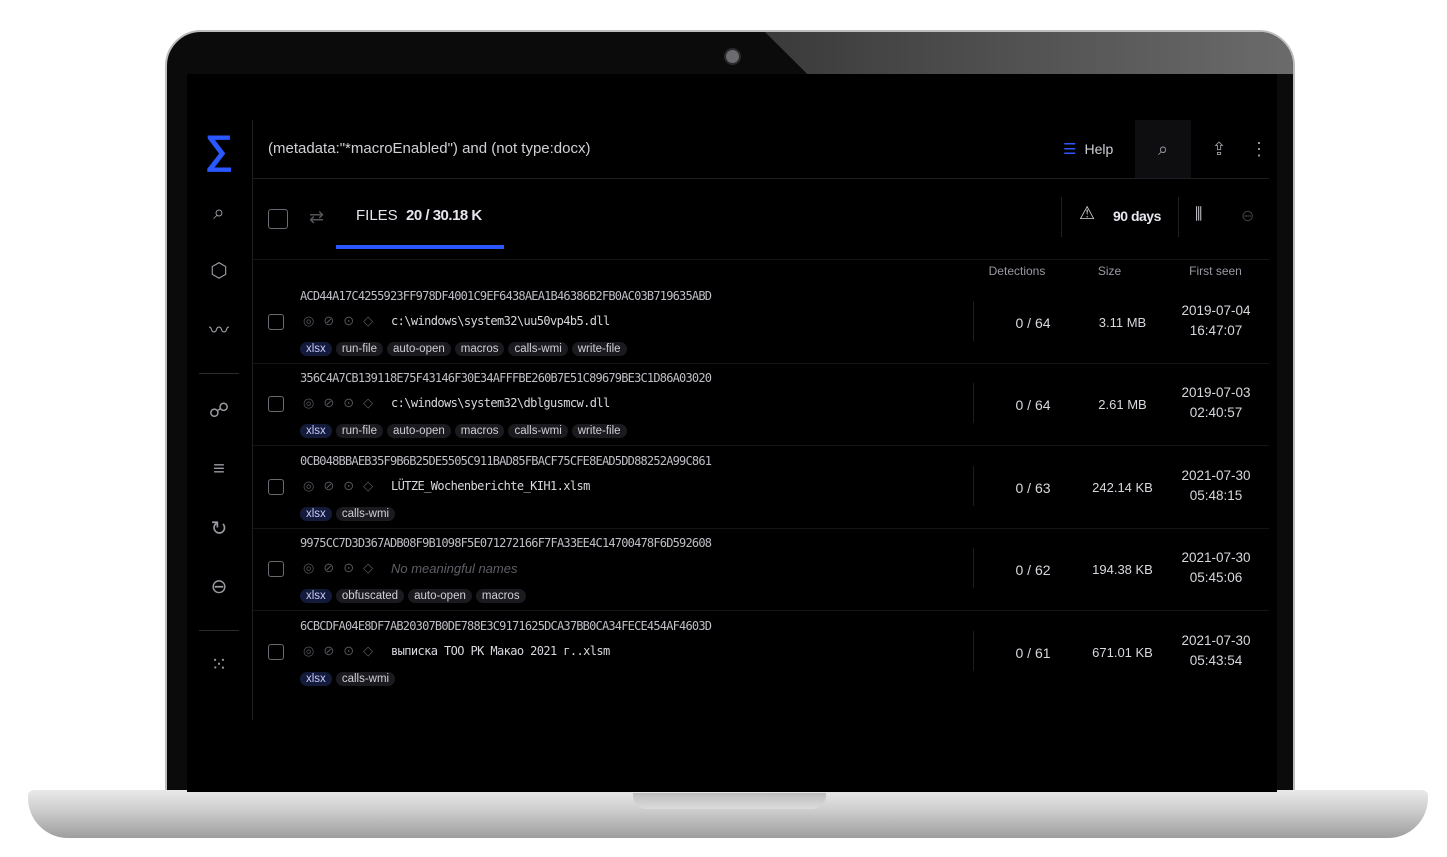 The height and width of the screenshot is (857, 1447). I want to click on time: 02:40:57, so click(1216, 412).